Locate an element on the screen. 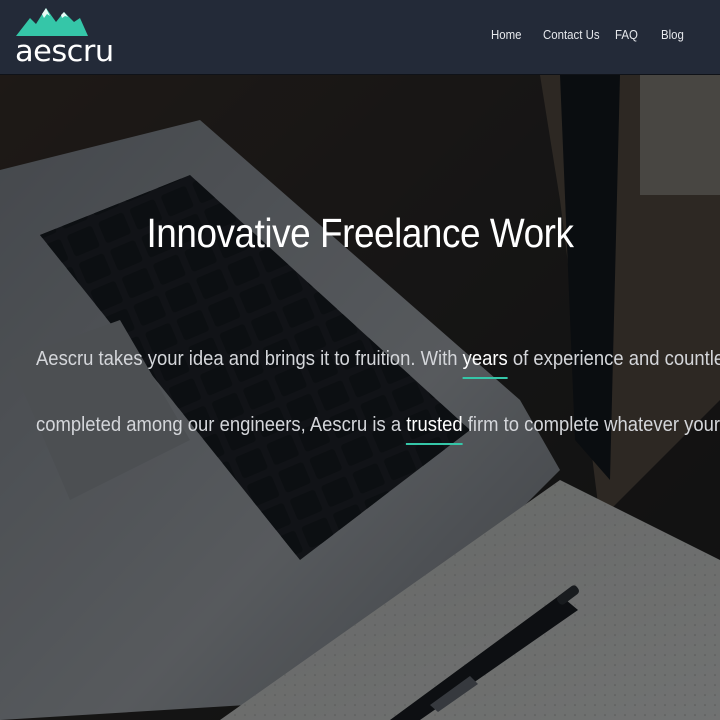 This screenshot has height=720, width=720. navbar: aescru Home Contact Us FAQ Blog is located at coordinates (360, 37).